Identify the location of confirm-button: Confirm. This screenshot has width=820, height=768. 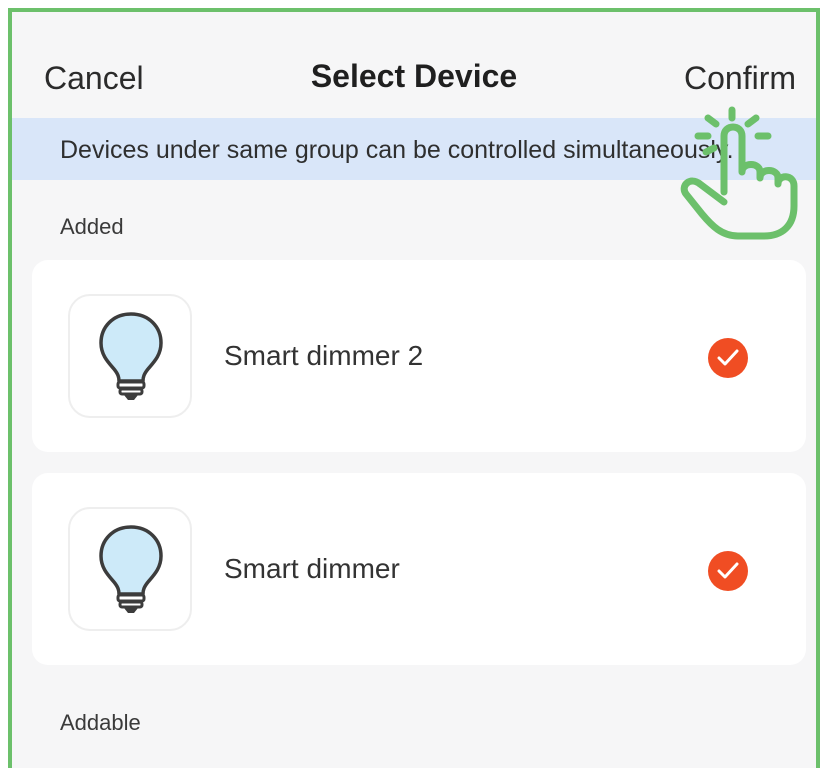
(740, 78).